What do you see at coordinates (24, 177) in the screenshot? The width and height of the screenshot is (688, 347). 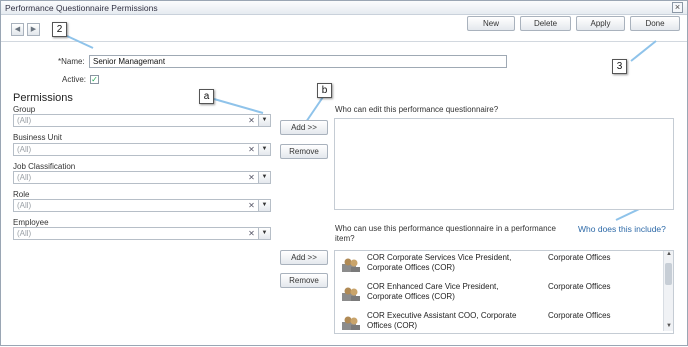 I see `job-classification-value: (All)` at bounding box center [24, 177].